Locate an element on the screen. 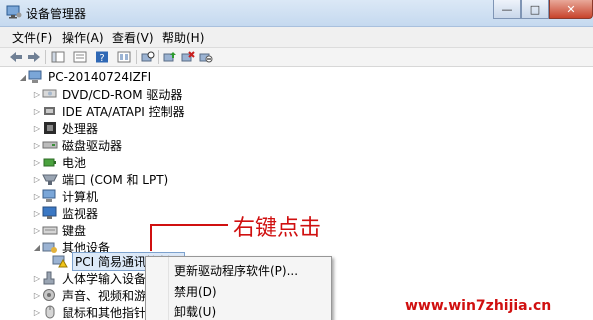 The height and width of the screenshot is (320, 593). mouse-icon is located at coordinates (50, 312).